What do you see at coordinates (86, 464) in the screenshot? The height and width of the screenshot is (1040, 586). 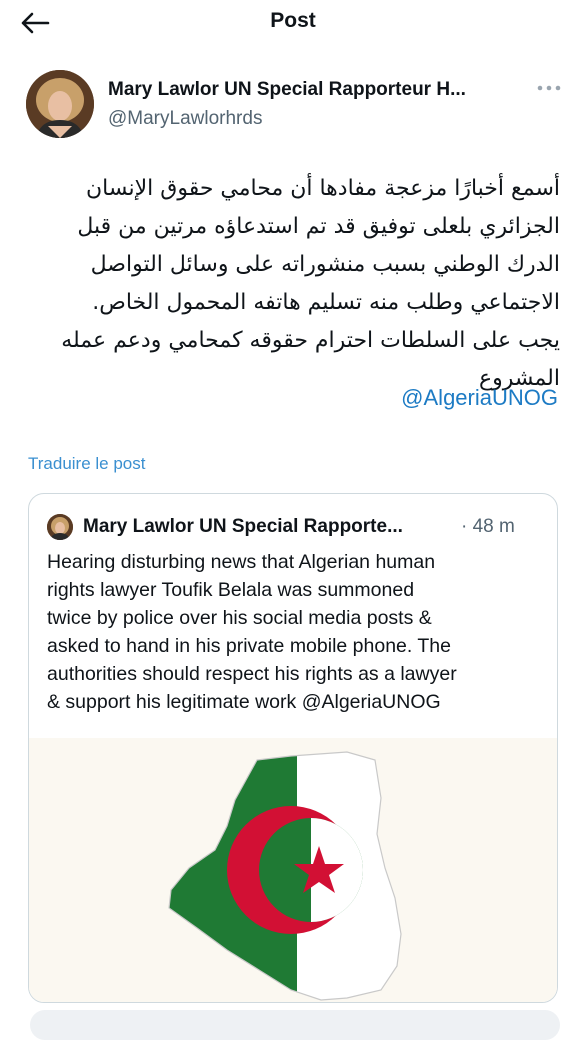 I see `translate-post-link: Traduire le post` at bounding box center [86, 464].